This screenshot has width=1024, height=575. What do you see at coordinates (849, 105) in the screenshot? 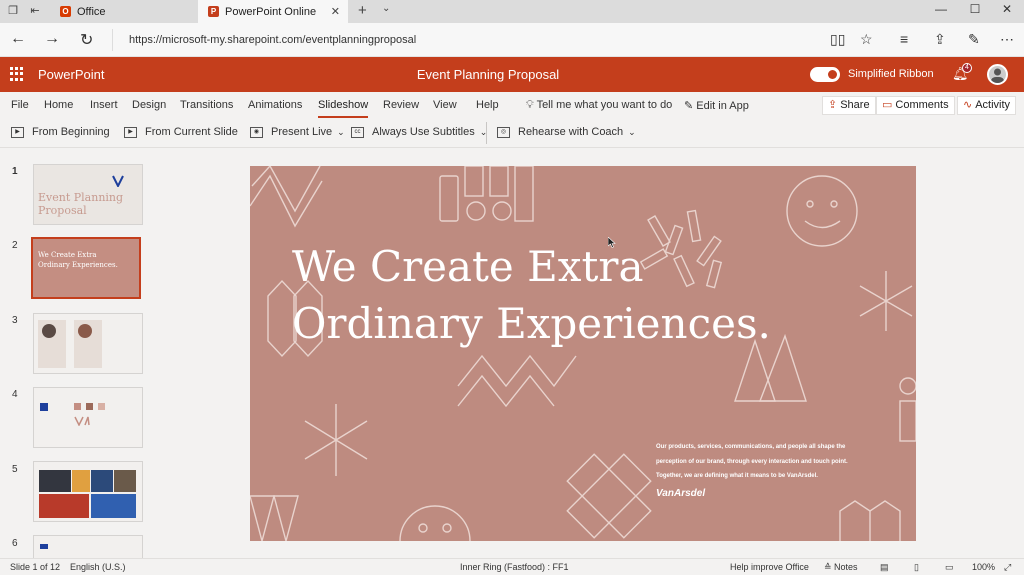
I see `share-button: ⇪ Share` at bounding box center [849, 105].